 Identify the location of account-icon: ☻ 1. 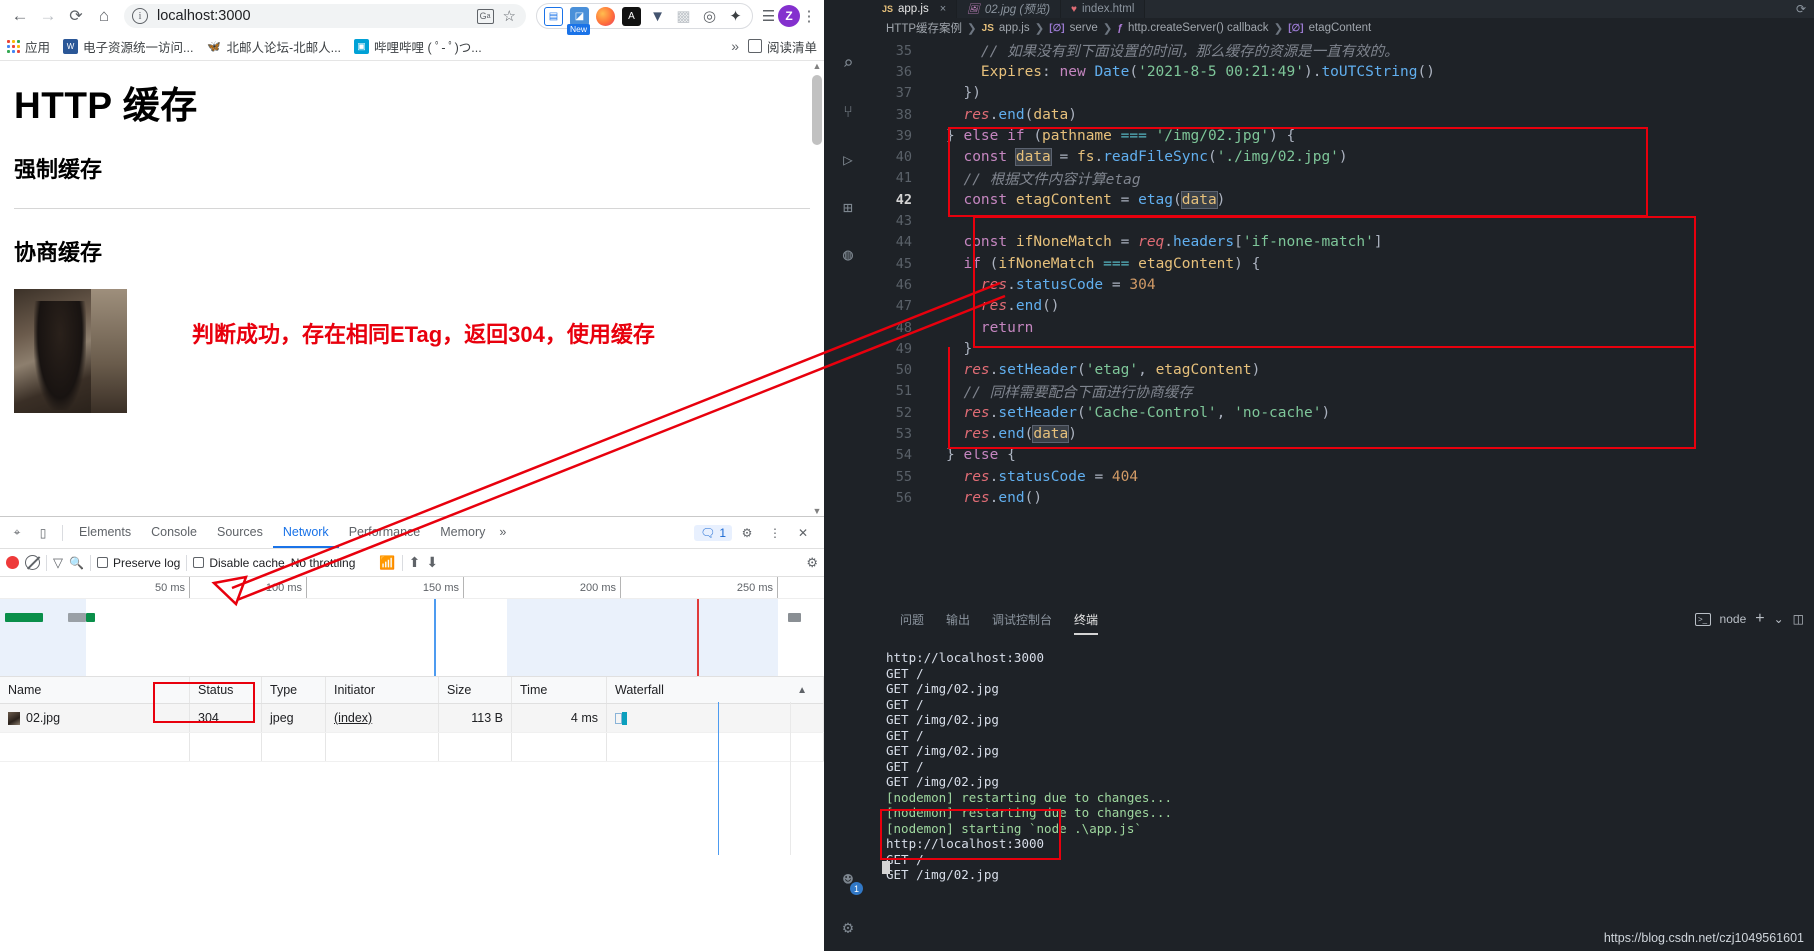
(849, 881).